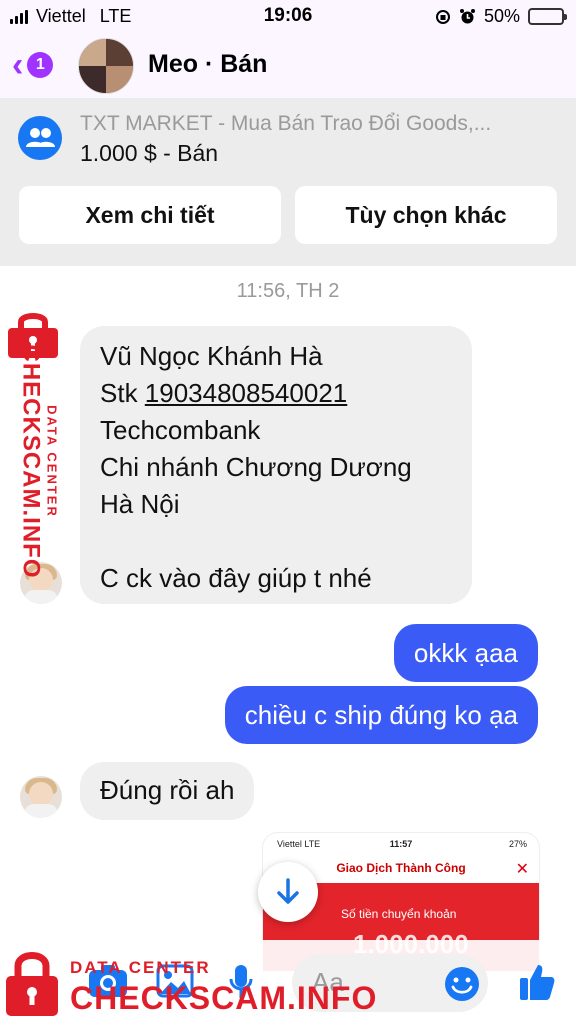 This screenshot has height=1024, width=576. I want to click on listing-price: 1.000 $ - Bán, so click(149, 153).